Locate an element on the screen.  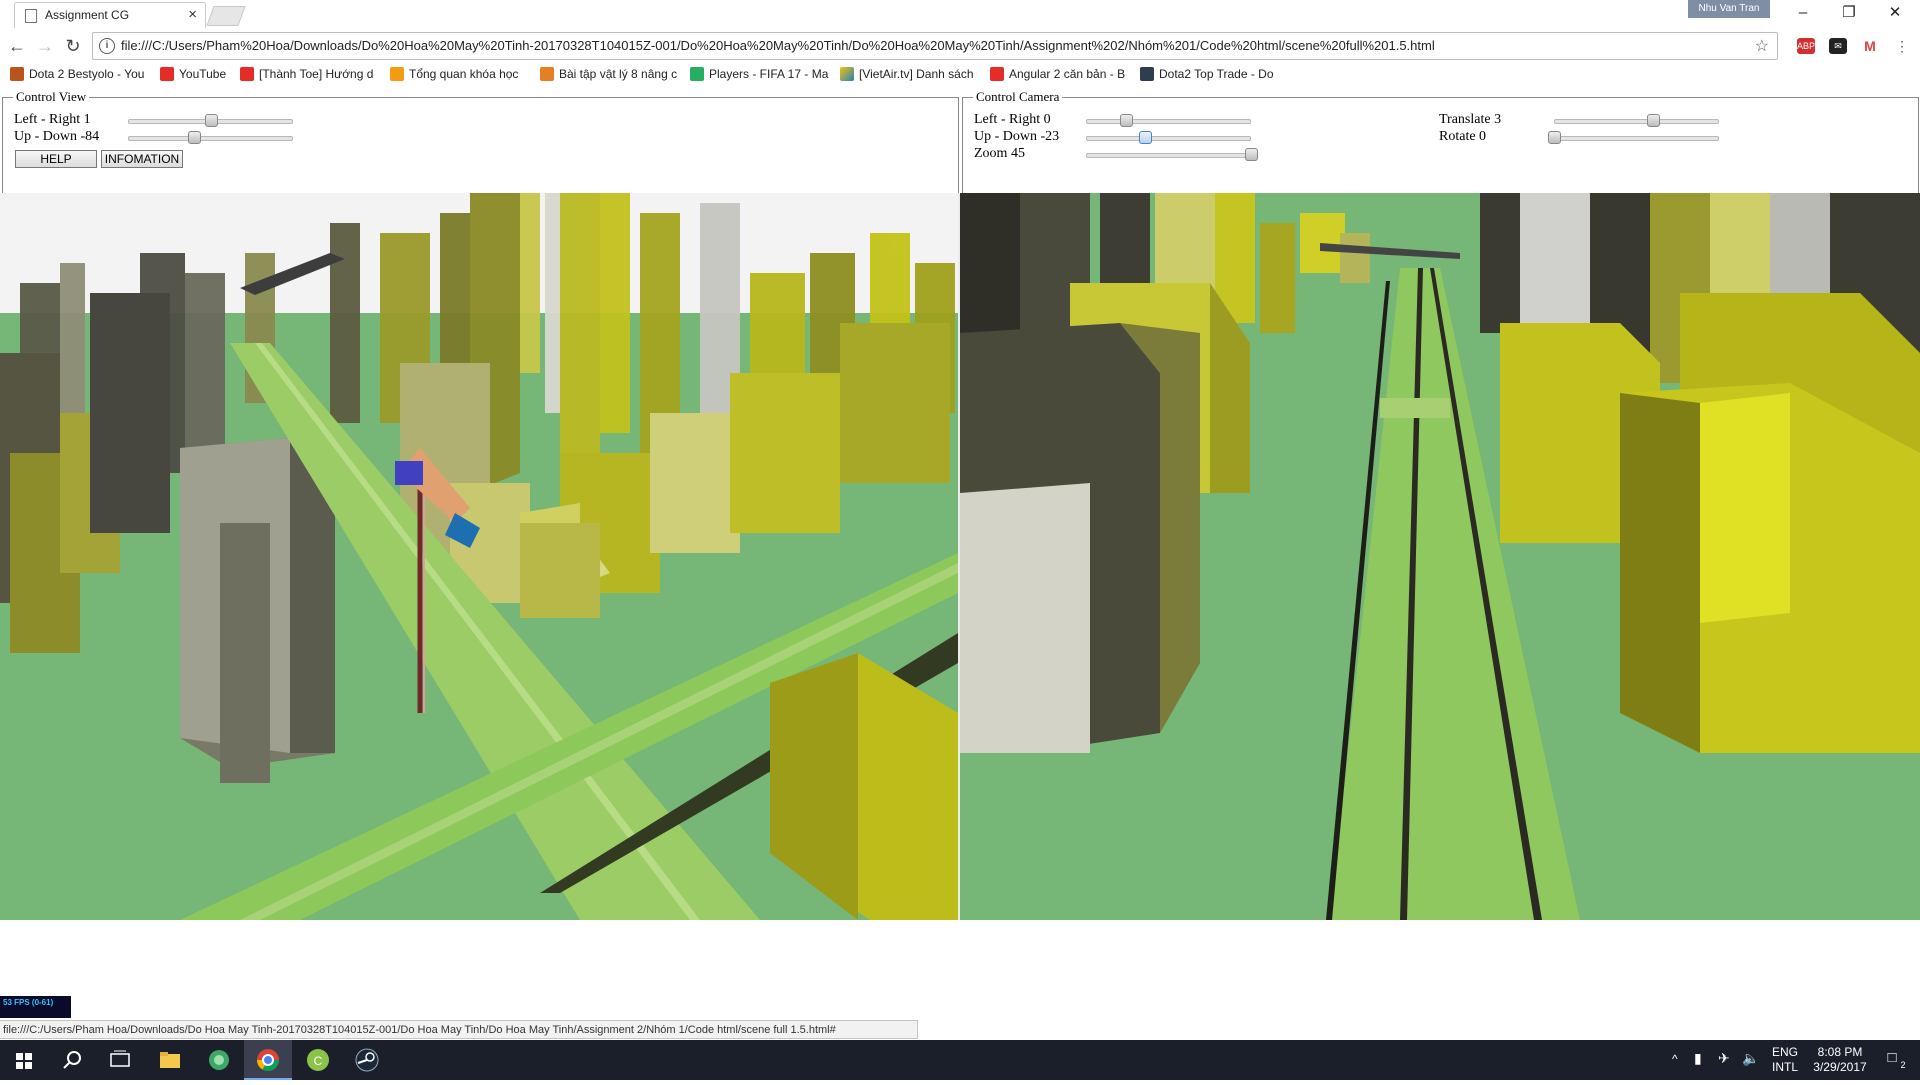
mail-icon: ✉ is located at coordinates (1838, 46).